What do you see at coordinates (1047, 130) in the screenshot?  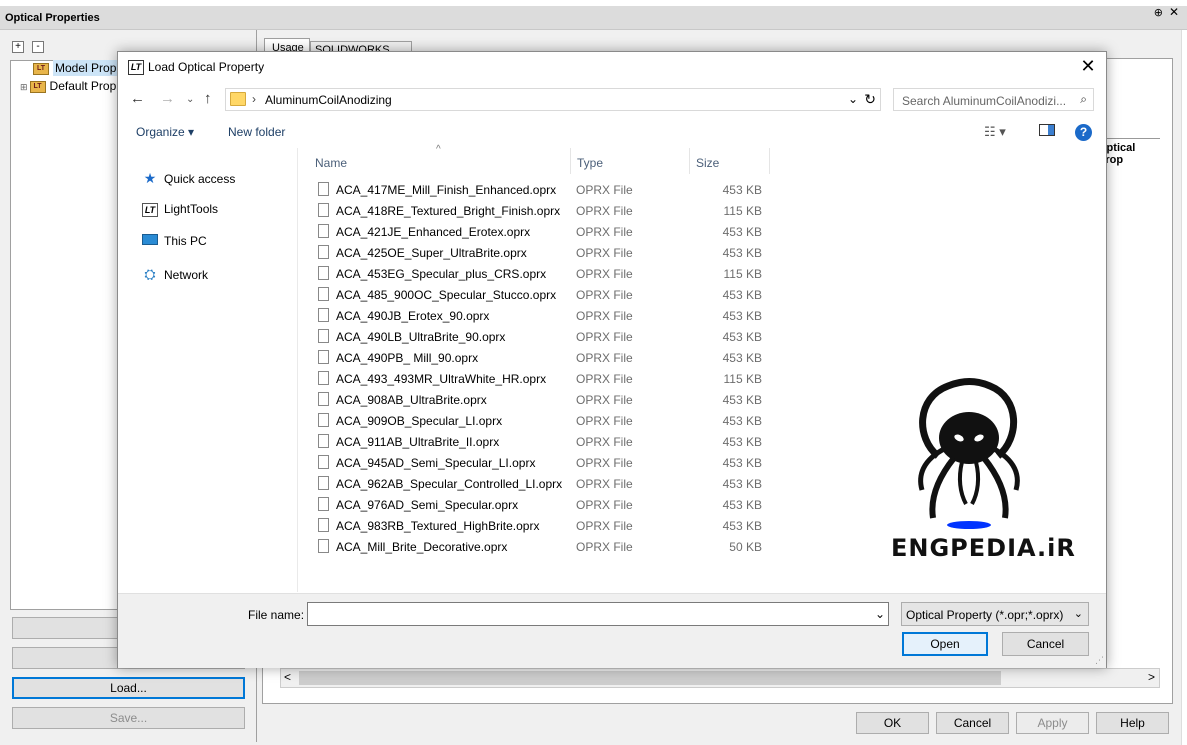 I see `preview-pane-icon` at bounding box center [1047, 130].